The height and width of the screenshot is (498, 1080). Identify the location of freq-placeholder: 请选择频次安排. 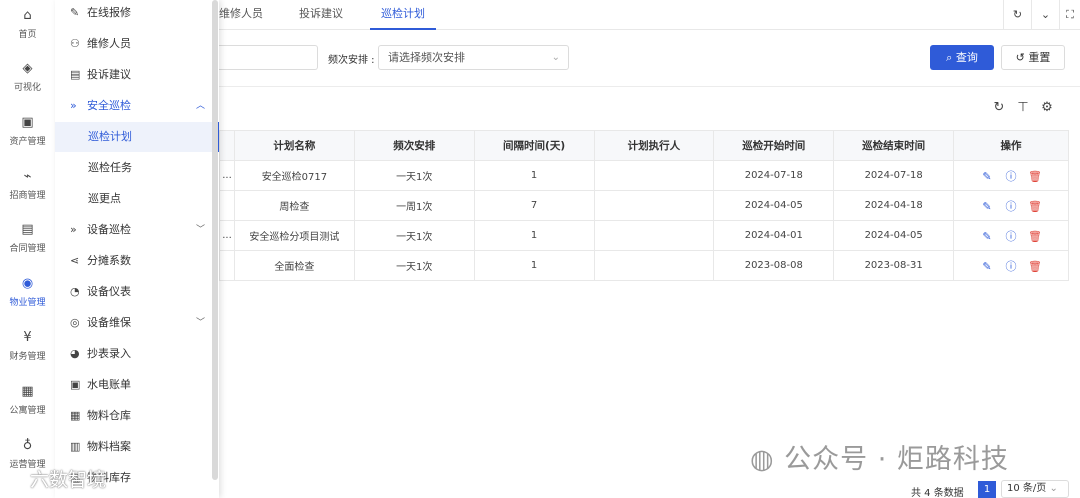
(426, 57).